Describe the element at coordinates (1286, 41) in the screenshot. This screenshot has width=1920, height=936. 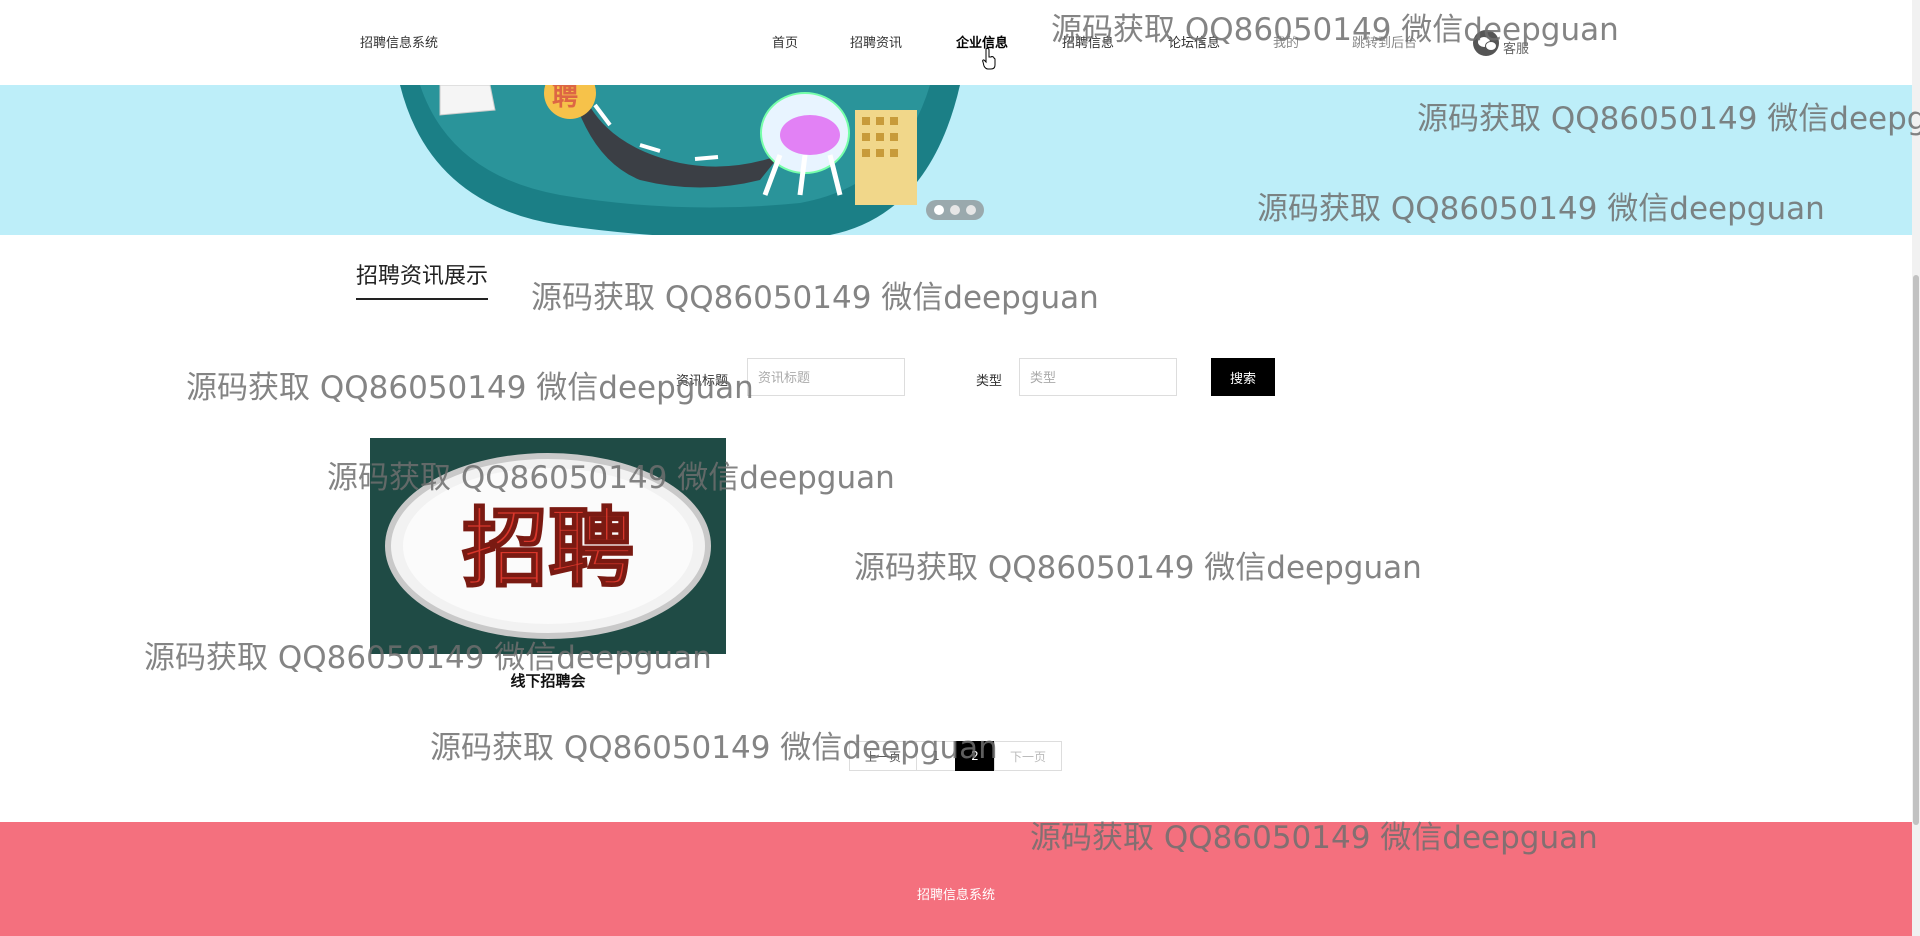
I see `nav-item-mine: 我的` at that location.